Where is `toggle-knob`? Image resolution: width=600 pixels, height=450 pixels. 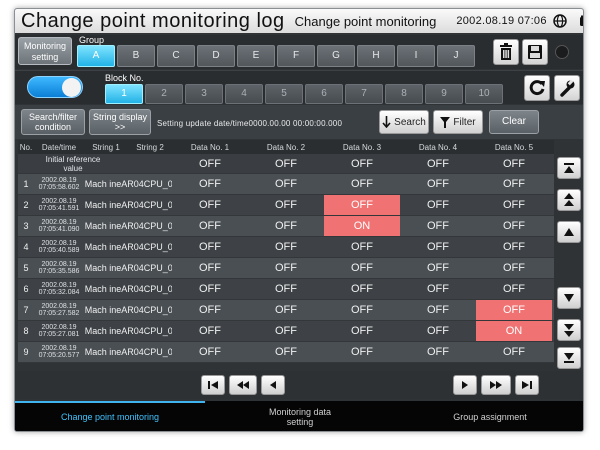 toggle-knob is located at coordinates (71, 87).